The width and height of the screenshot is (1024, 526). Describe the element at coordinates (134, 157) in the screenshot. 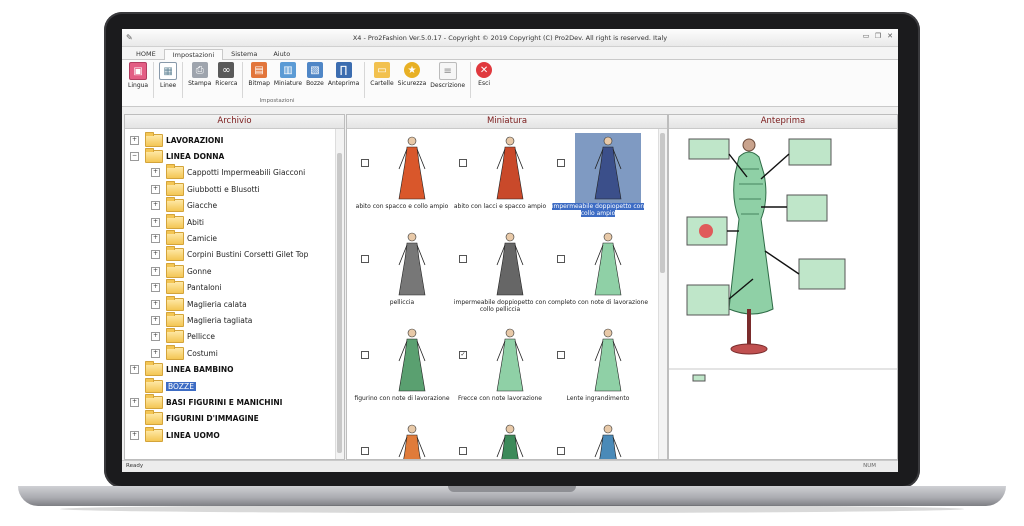

I see `collapse-icon: −` at that location.